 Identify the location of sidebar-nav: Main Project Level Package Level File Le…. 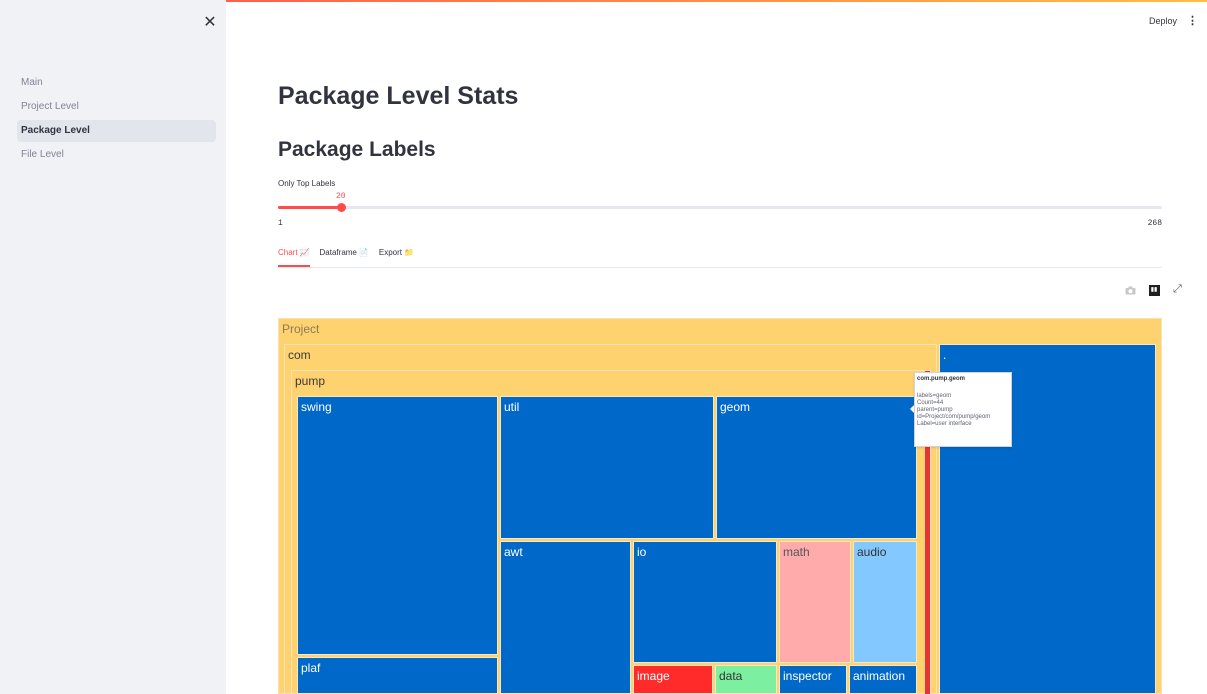
(116, 120).